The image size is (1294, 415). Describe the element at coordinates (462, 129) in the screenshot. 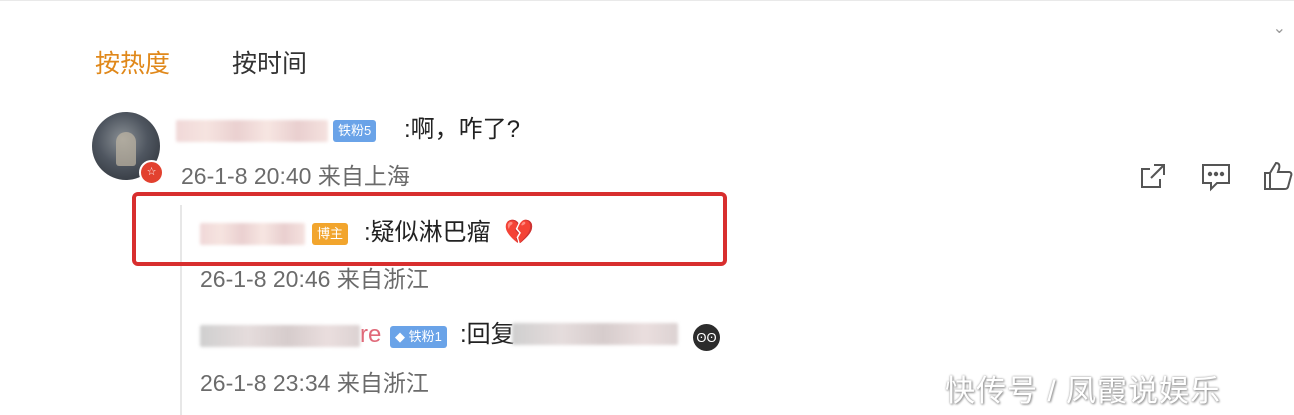

I see `comment-text: :啊，咋了?` at that location.